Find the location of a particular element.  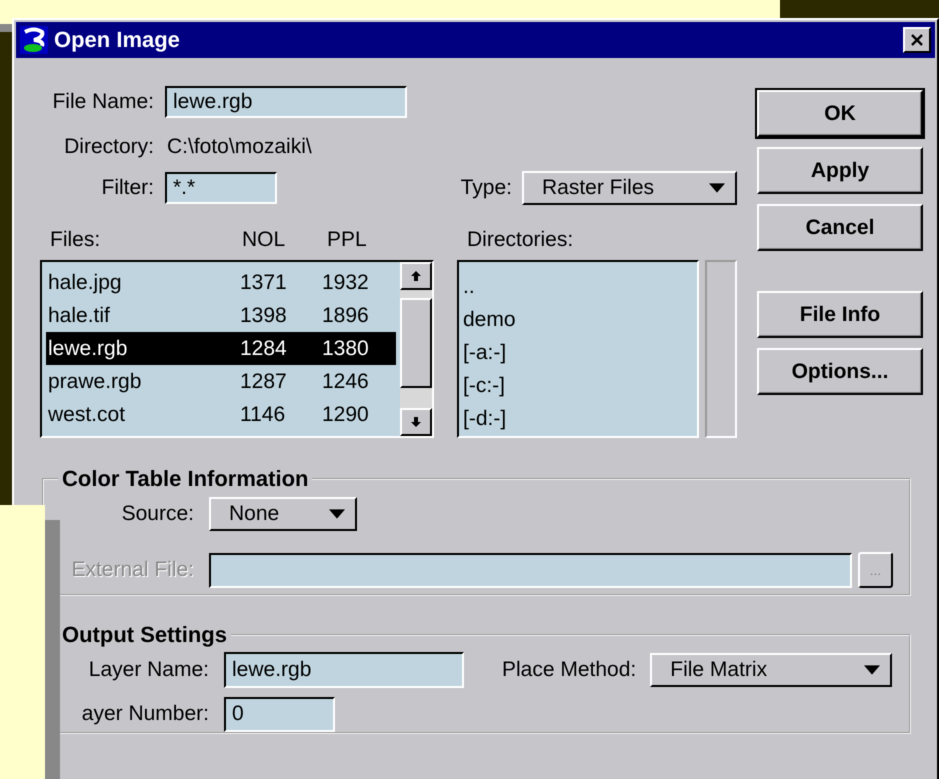

close-icon is located at coordinates (917, 40).